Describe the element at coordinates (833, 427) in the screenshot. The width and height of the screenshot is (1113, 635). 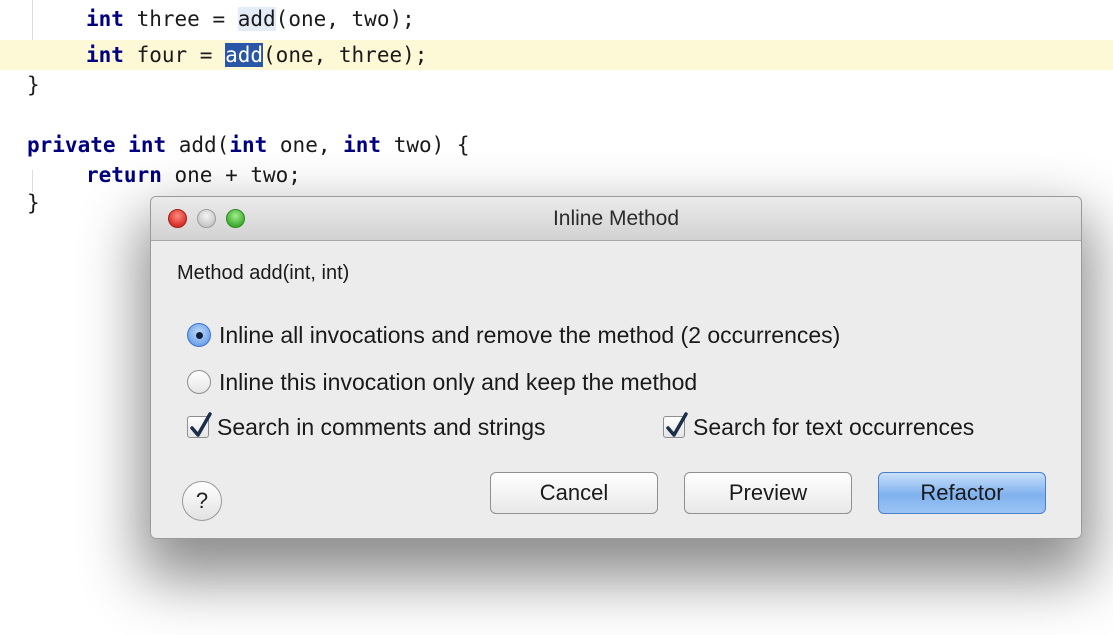
I see `search-text-label: Search for text occurrences` at that location.